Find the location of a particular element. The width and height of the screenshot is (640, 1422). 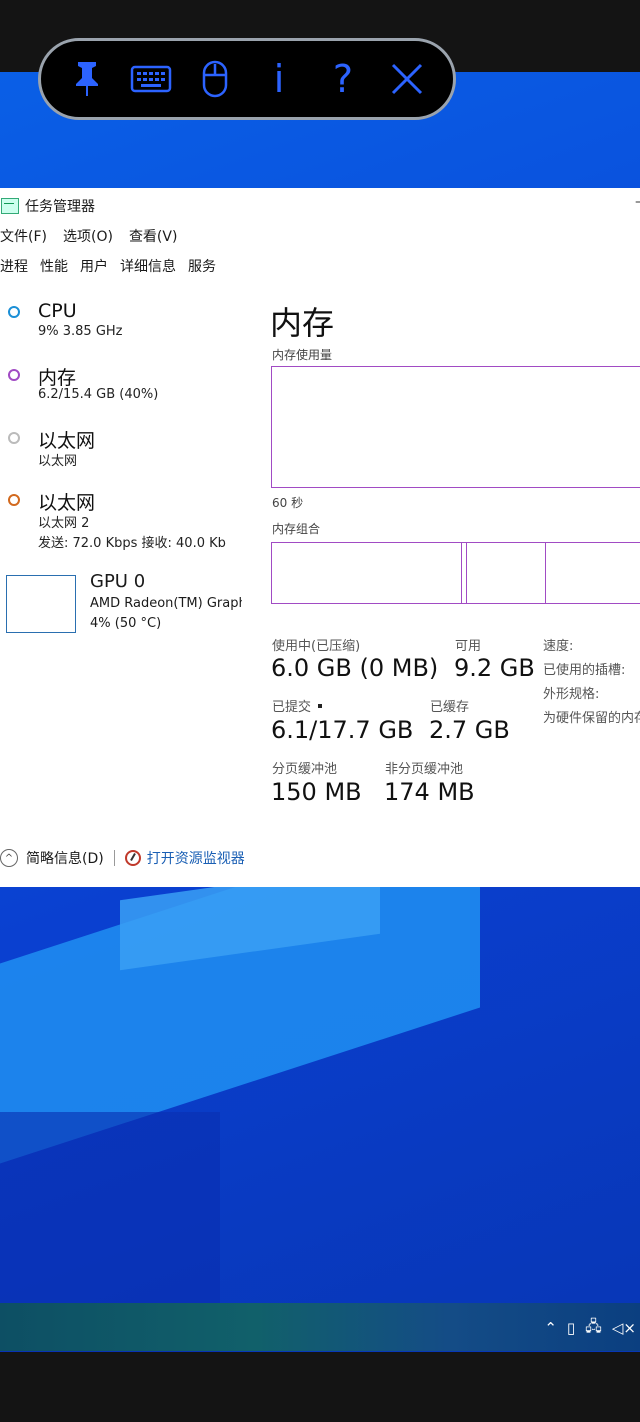

memory-usage-graph is located at coordinates (455, 427).